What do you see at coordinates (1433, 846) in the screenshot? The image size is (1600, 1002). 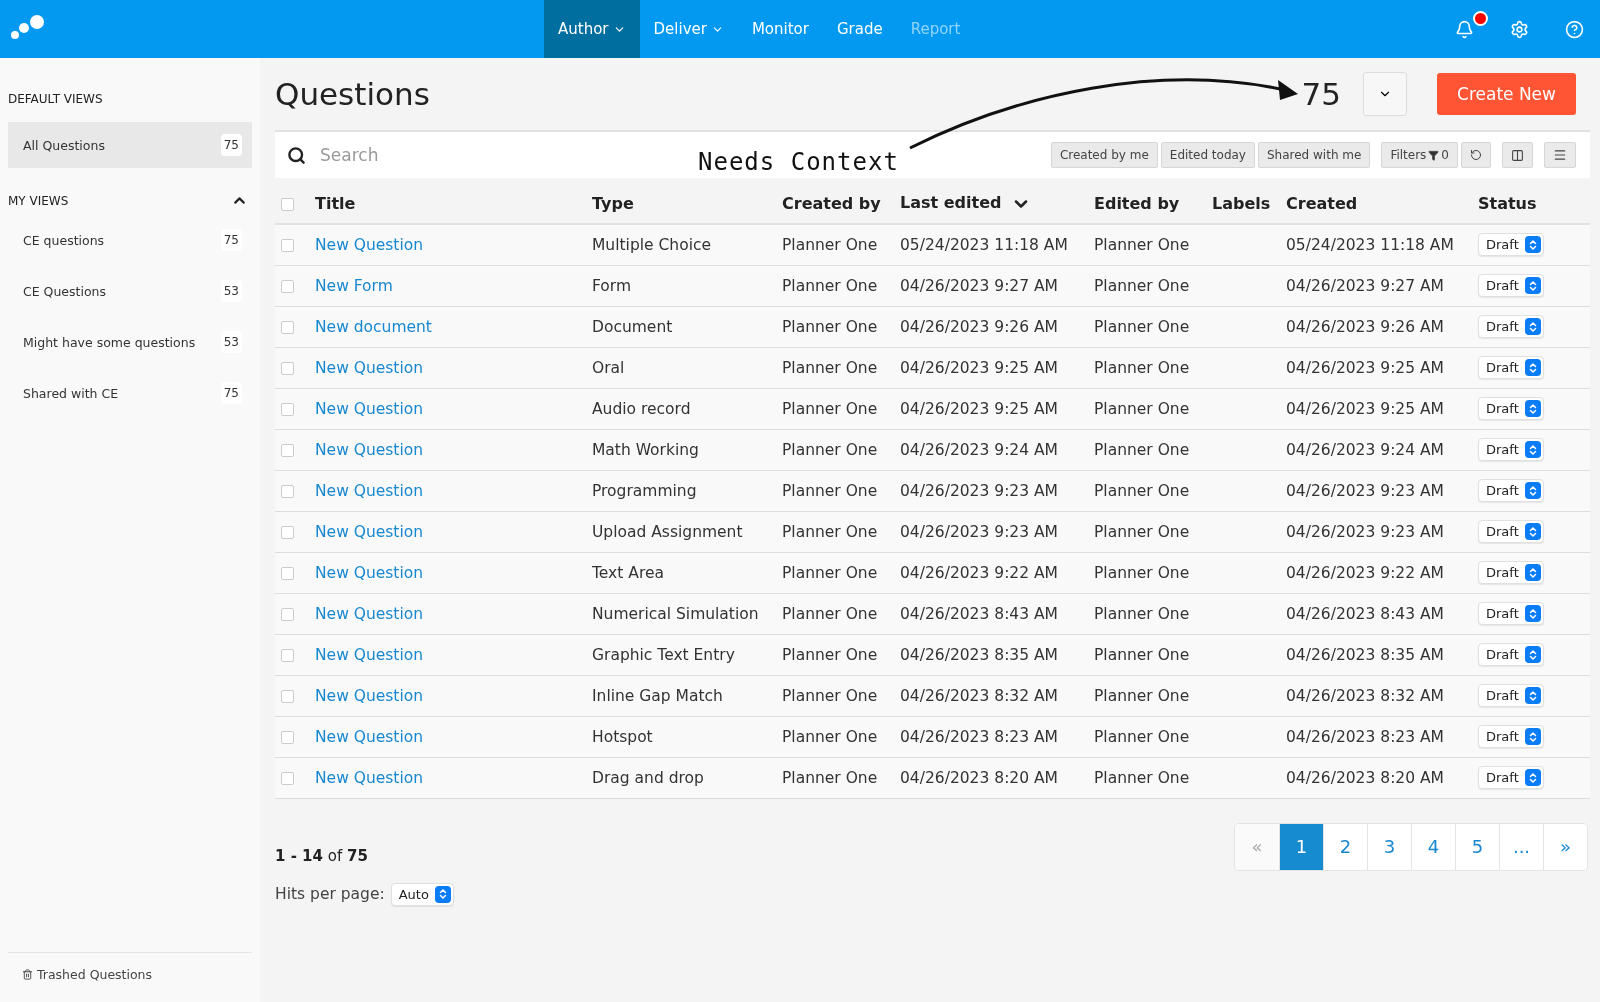 I see `page-button: 4` at bounding box center [1433, 846].